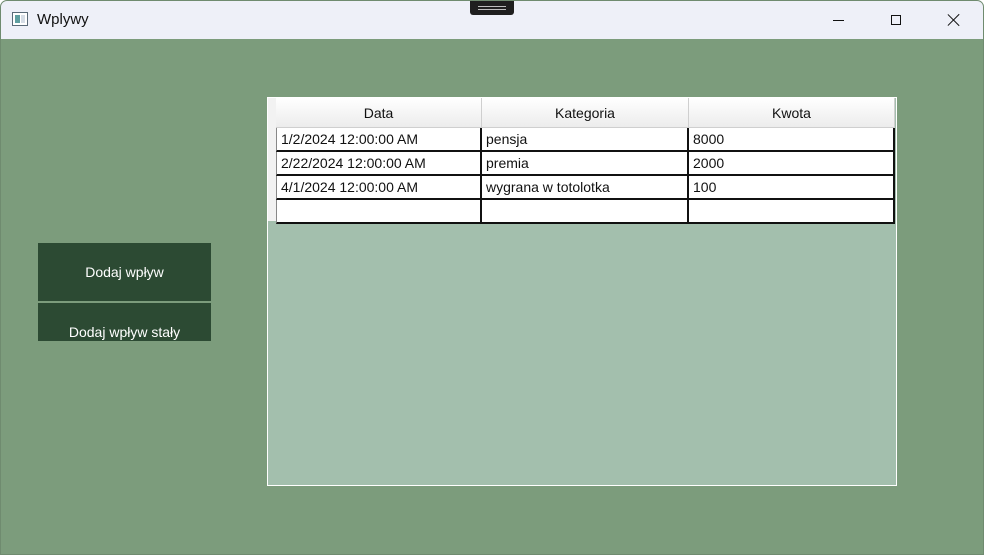 Image resolution: width=984 pixels, height=555 pixels. What do you see at coordinates (792, 188) in the screenshot?
I see `cell-amount: 100` at bounding box center [792, 188].